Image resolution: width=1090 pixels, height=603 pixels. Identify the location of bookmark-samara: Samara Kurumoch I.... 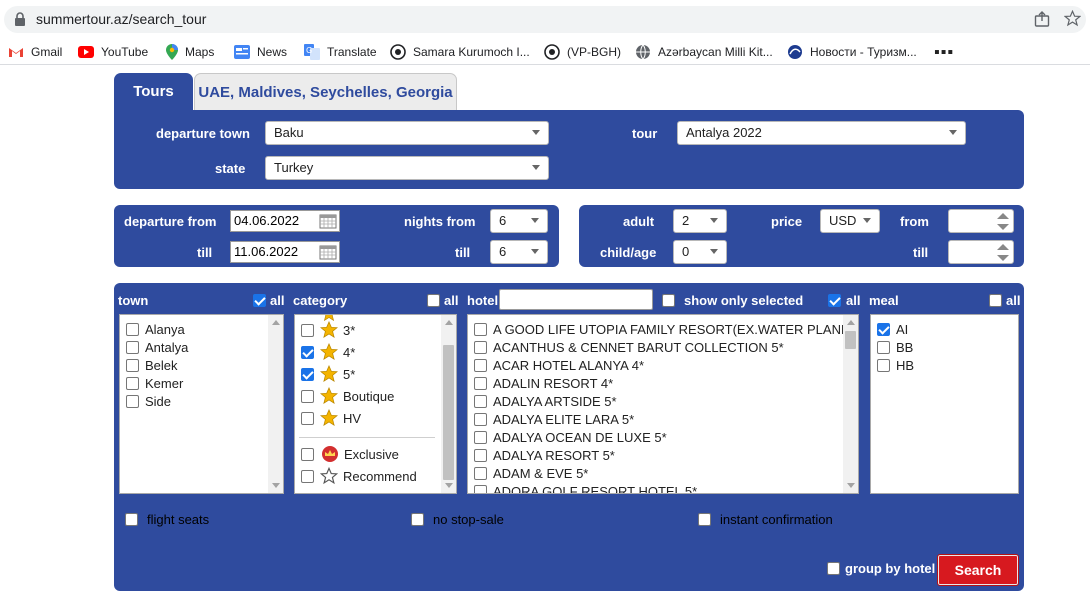
(460, 52).